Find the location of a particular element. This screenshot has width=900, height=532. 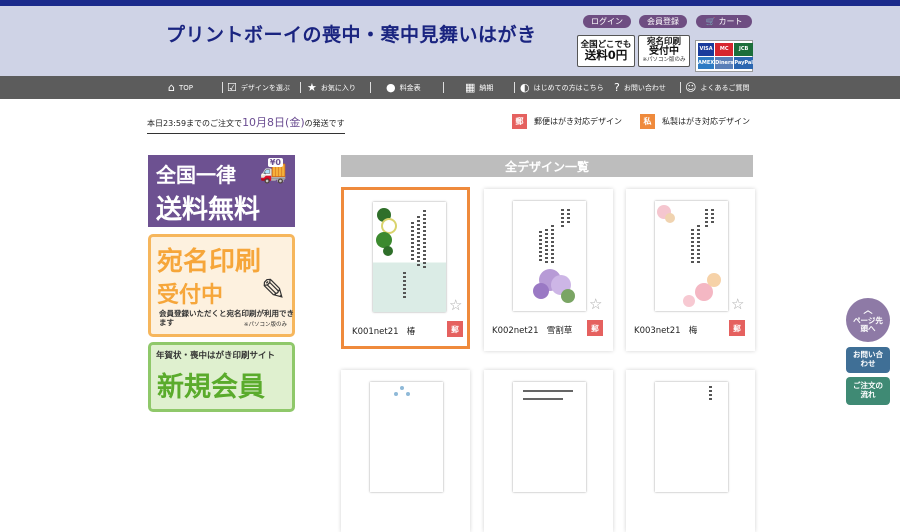

page-top-button: ︿ ページ先頭へ is located at coordinates (868, 320).